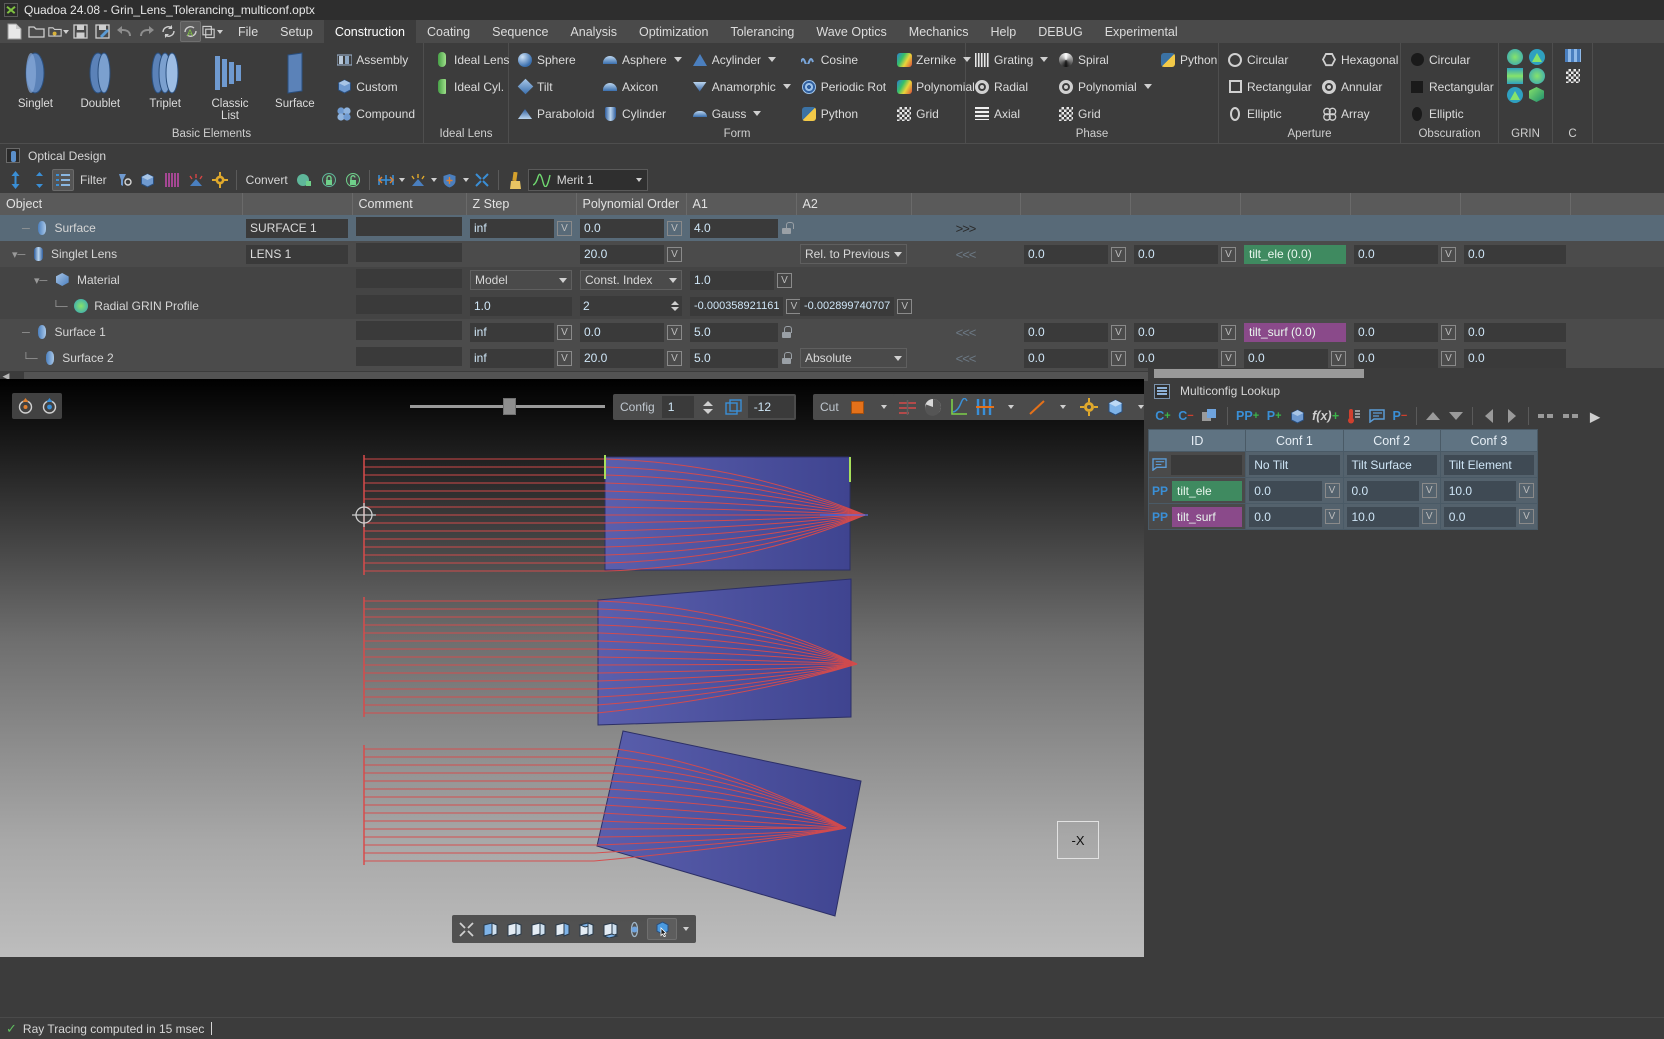 The image size is (1664, 1039). Describe the element at coordinates (418, 180) in the screenshot. I see `source-tool-button` at that location.